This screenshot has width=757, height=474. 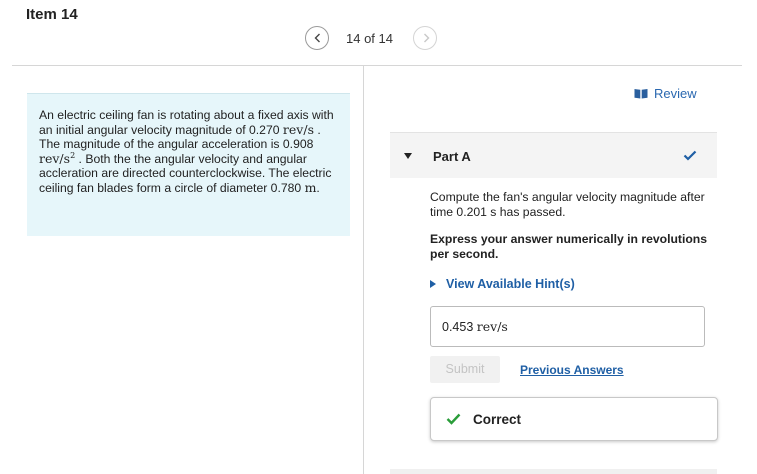 What do you see at coordinates (574, 419) in the screenshot?
I see `feedback-correct: Correct` at bounding box center [574, 419].